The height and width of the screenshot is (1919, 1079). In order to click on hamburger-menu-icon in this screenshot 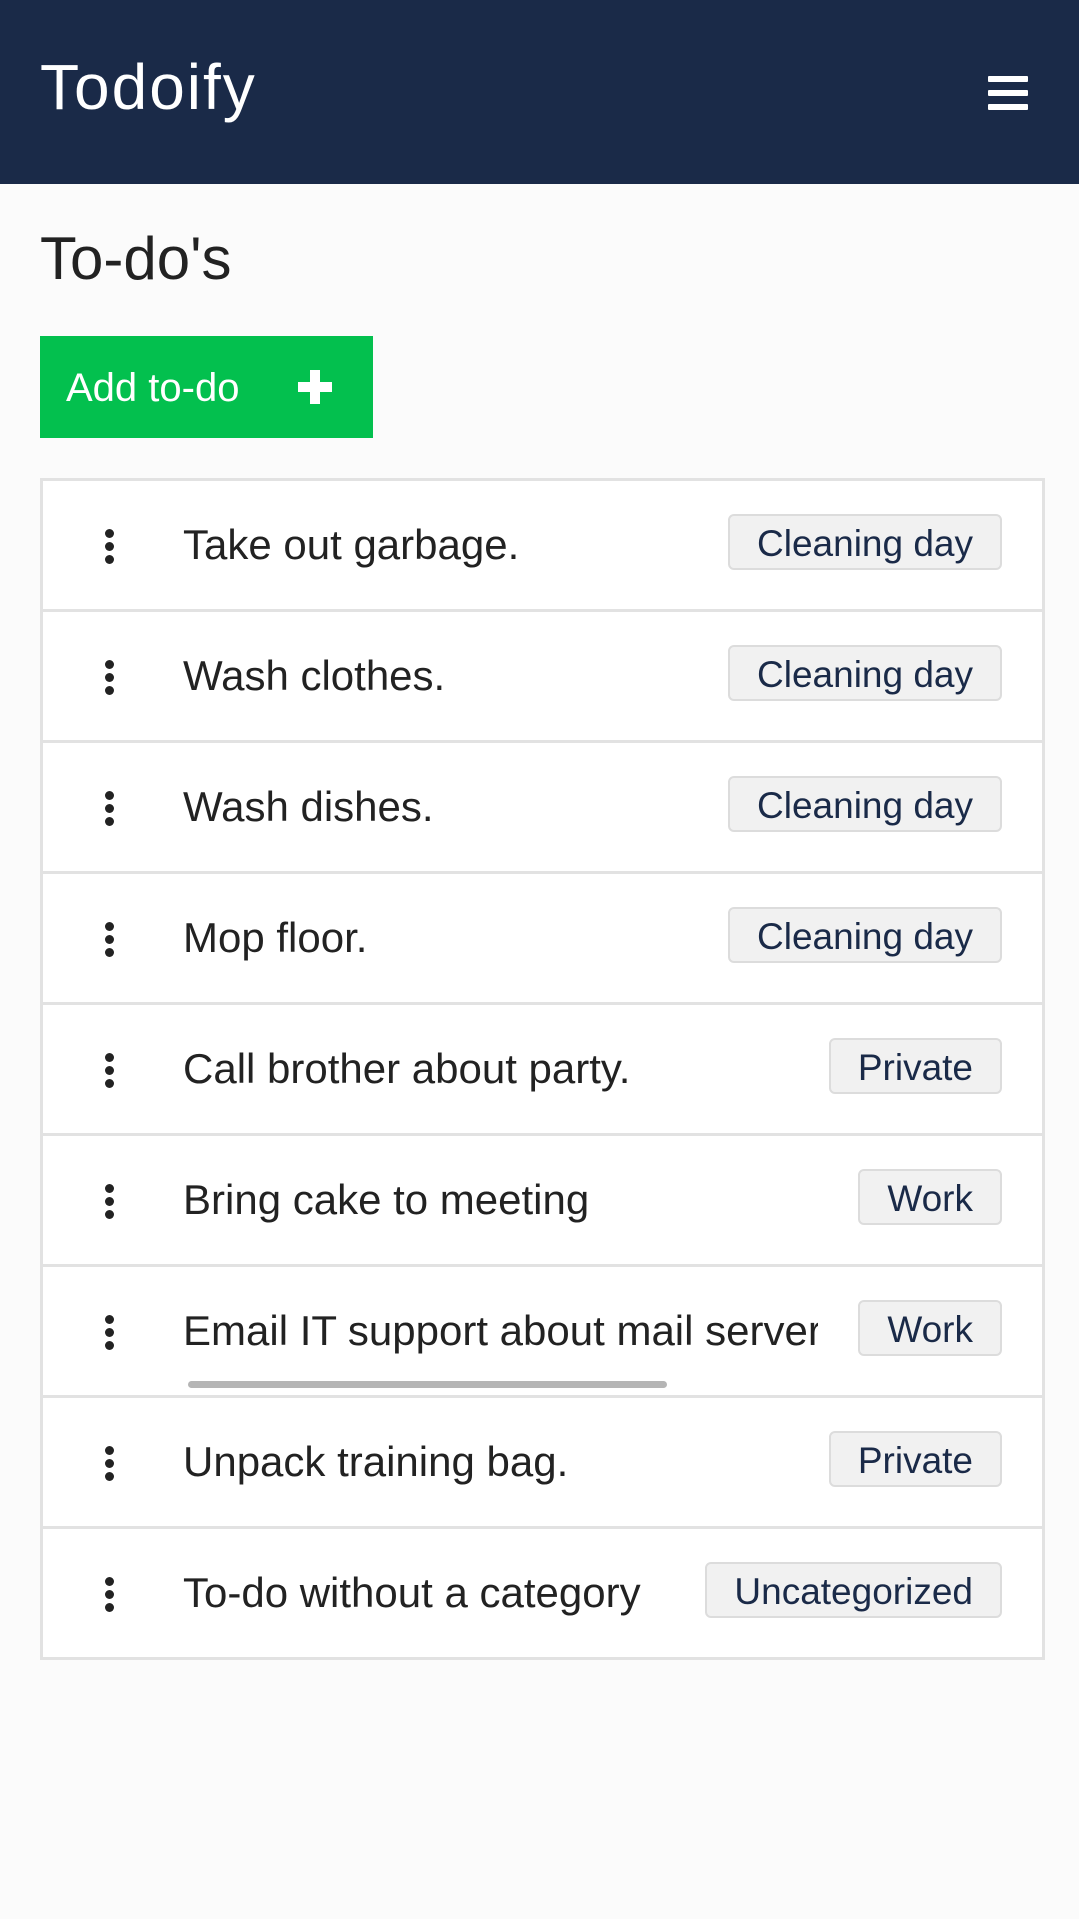, I will do `click(1008, 93)`.